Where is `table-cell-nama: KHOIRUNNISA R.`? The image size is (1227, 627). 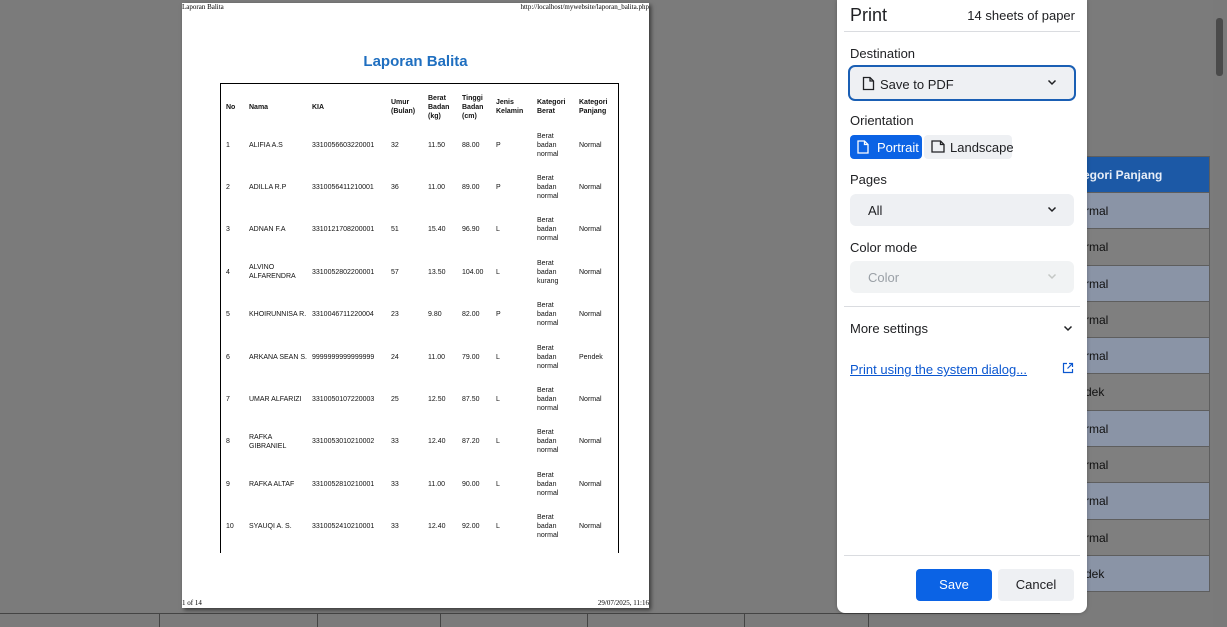 table-cell-nama: KHOIRUNNISA R. is located at coordinates (278, 315).